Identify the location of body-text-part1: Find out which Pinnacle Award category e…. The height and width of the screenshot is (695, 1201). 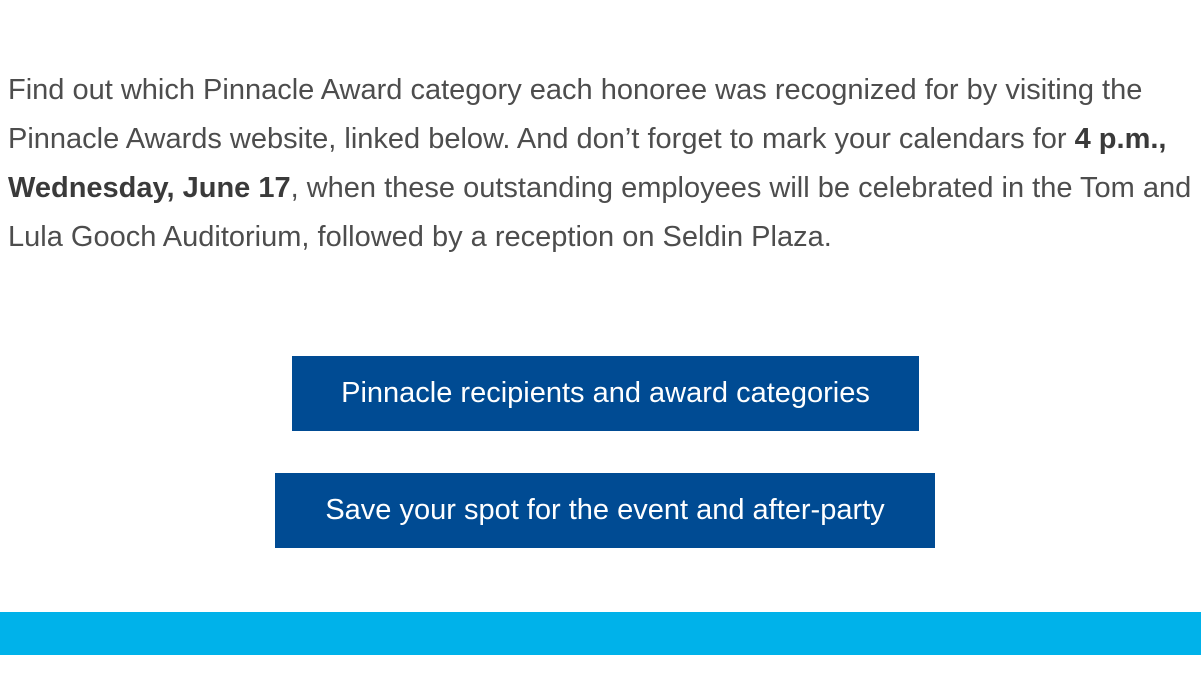
(575, 114).